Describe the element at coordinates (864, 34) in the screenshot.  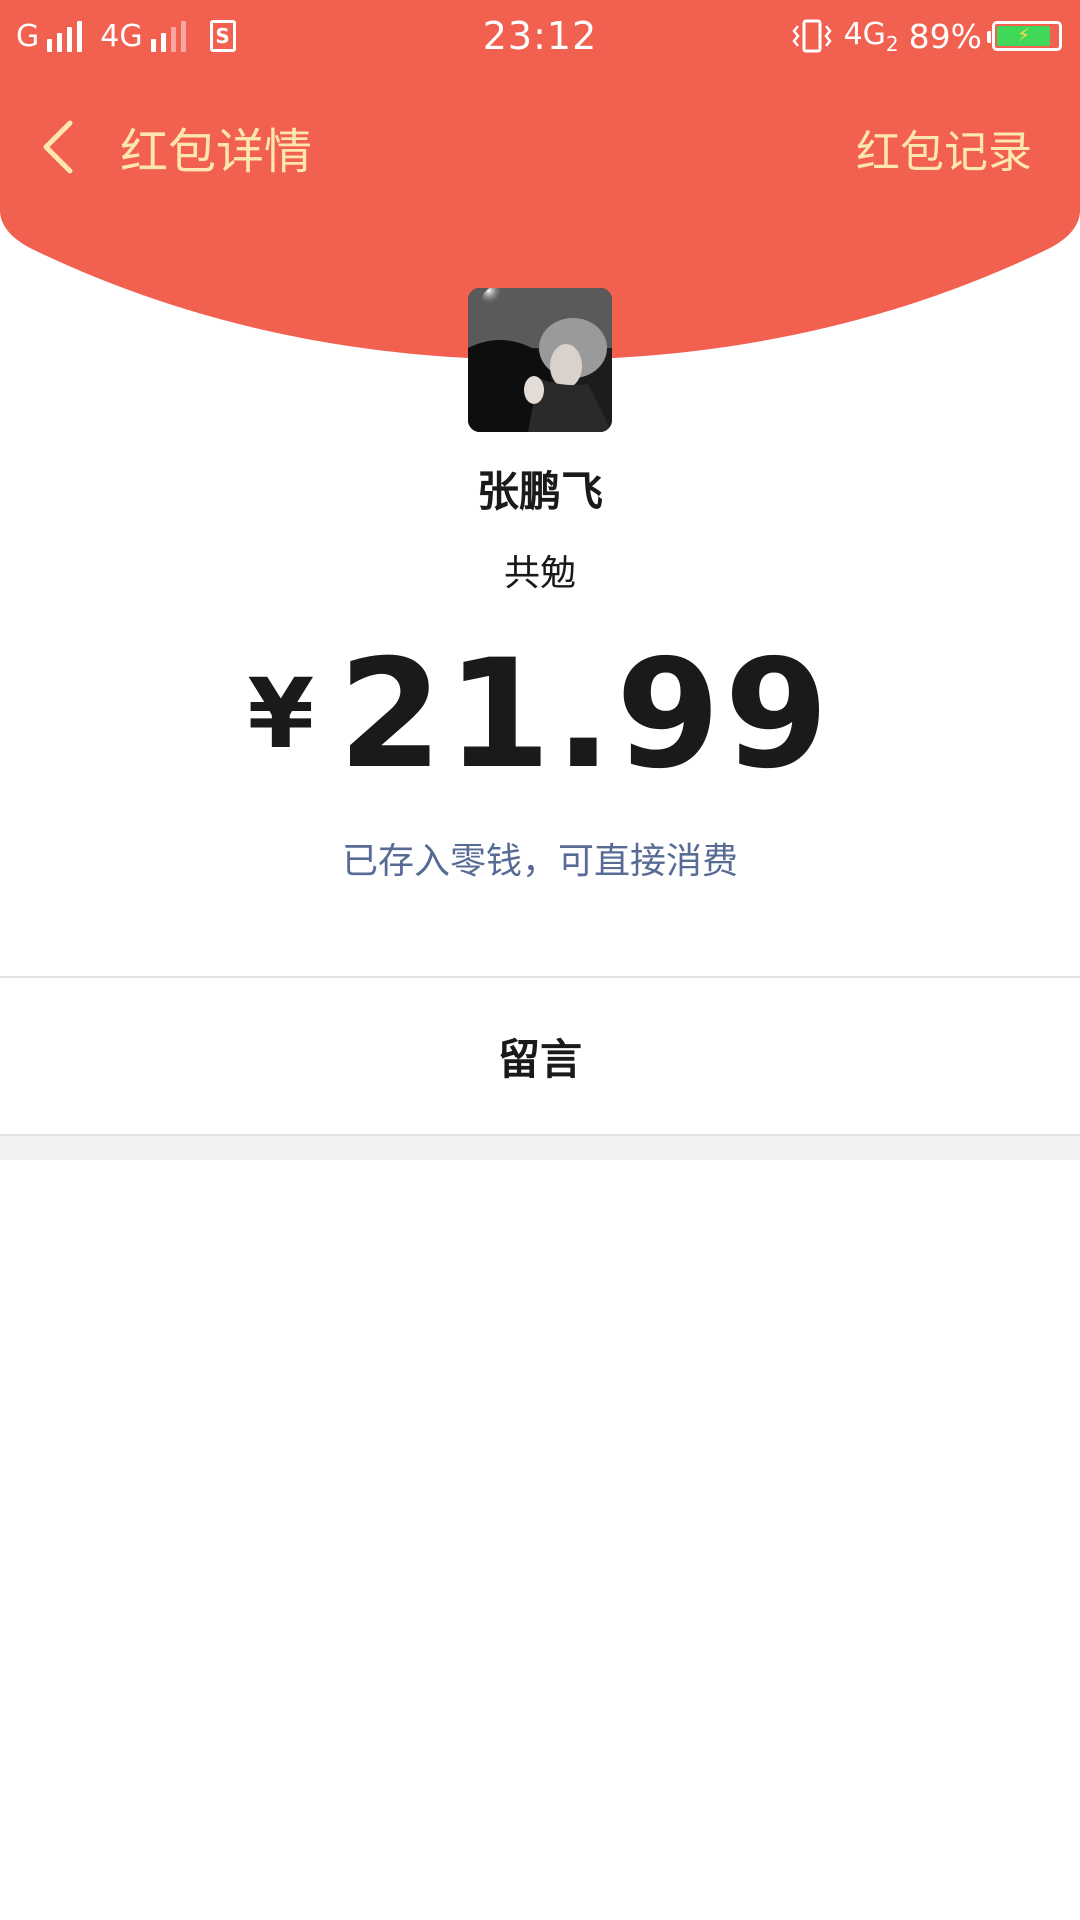
I see `network2-type: 4G` at that location.